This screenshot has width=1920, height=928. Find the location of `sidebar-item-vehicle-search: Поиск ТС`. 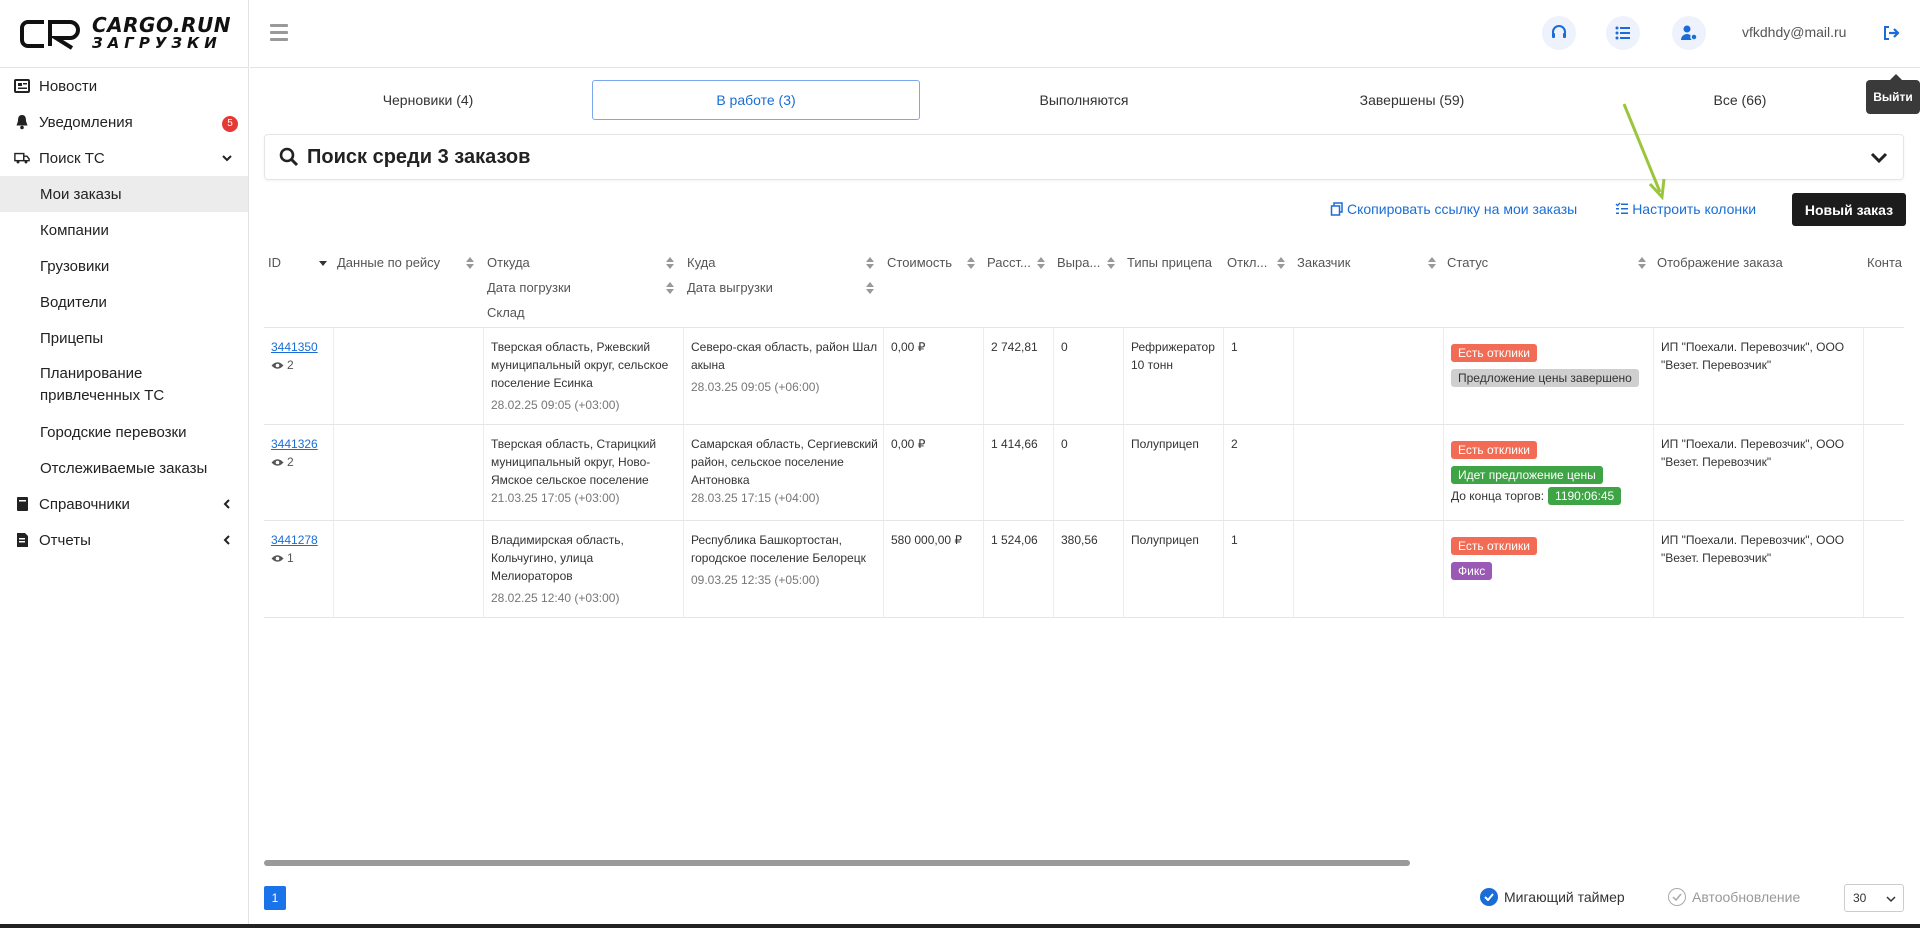

sidebar-item-vehicle-search: Поиск ТС is located at coordinates (124, 158).